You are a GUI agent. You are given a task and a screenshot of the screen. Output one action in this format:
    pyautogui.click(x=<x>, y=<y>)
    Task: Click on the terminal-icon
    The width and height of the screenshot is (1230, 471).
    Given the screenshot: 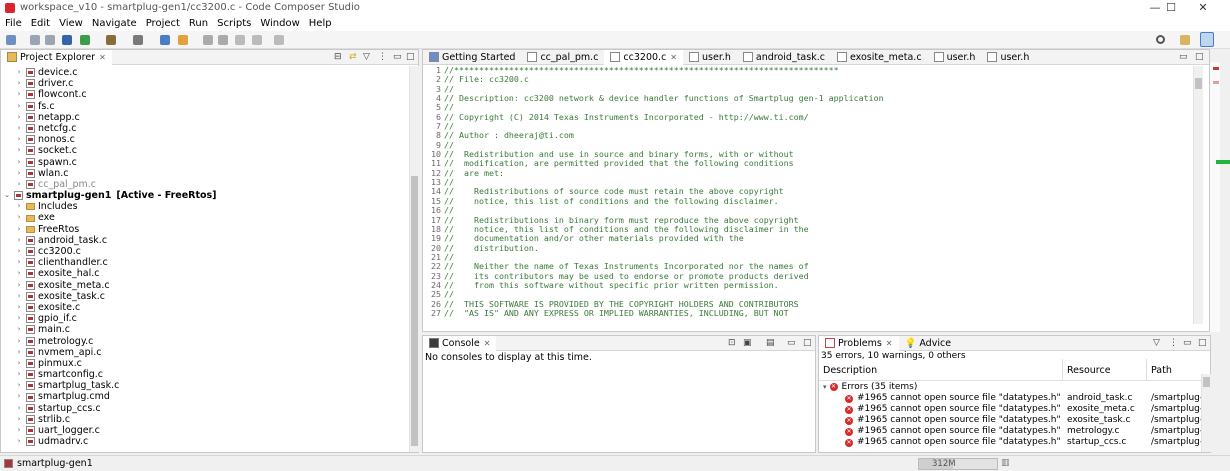 What is the action you would take?
    pyautogui.click(x=67, y=40)
    